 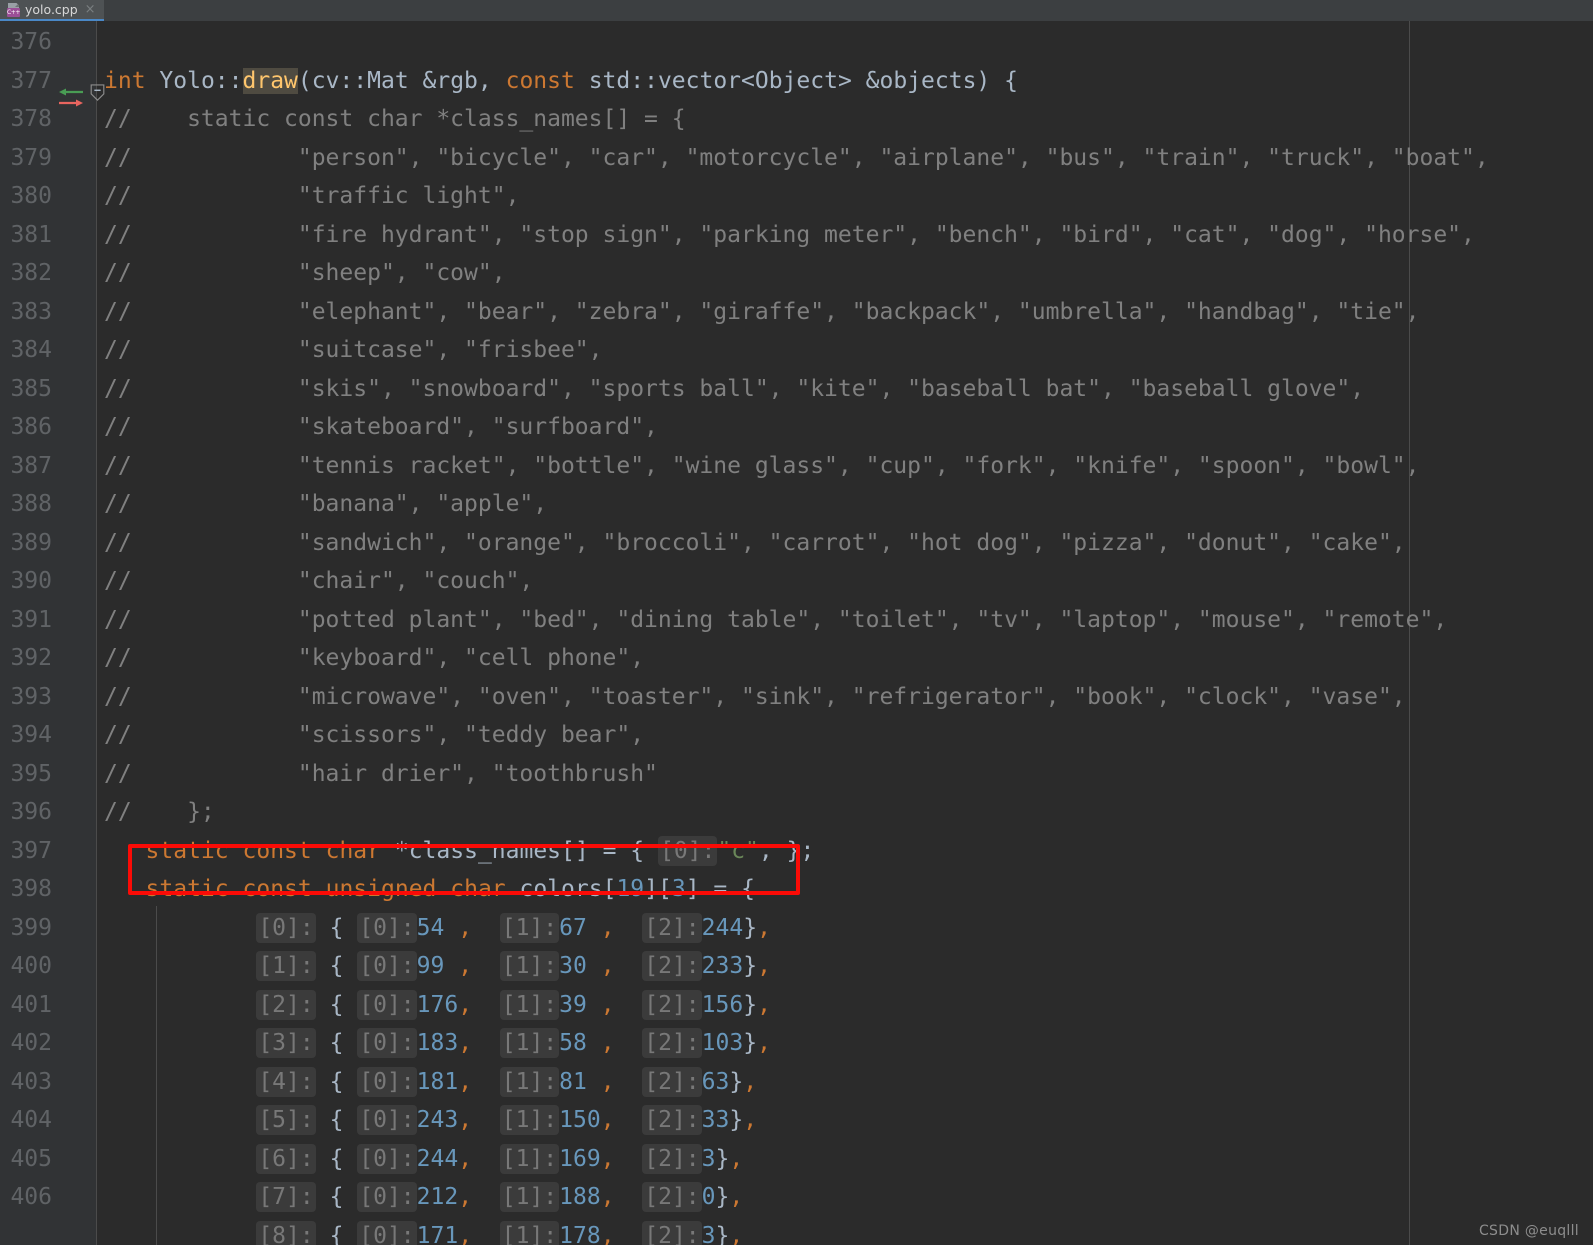 What do you see at coordinates (31, 388) in the screenshot?
I see `line-number: 385` at bounding box center [31, 388].